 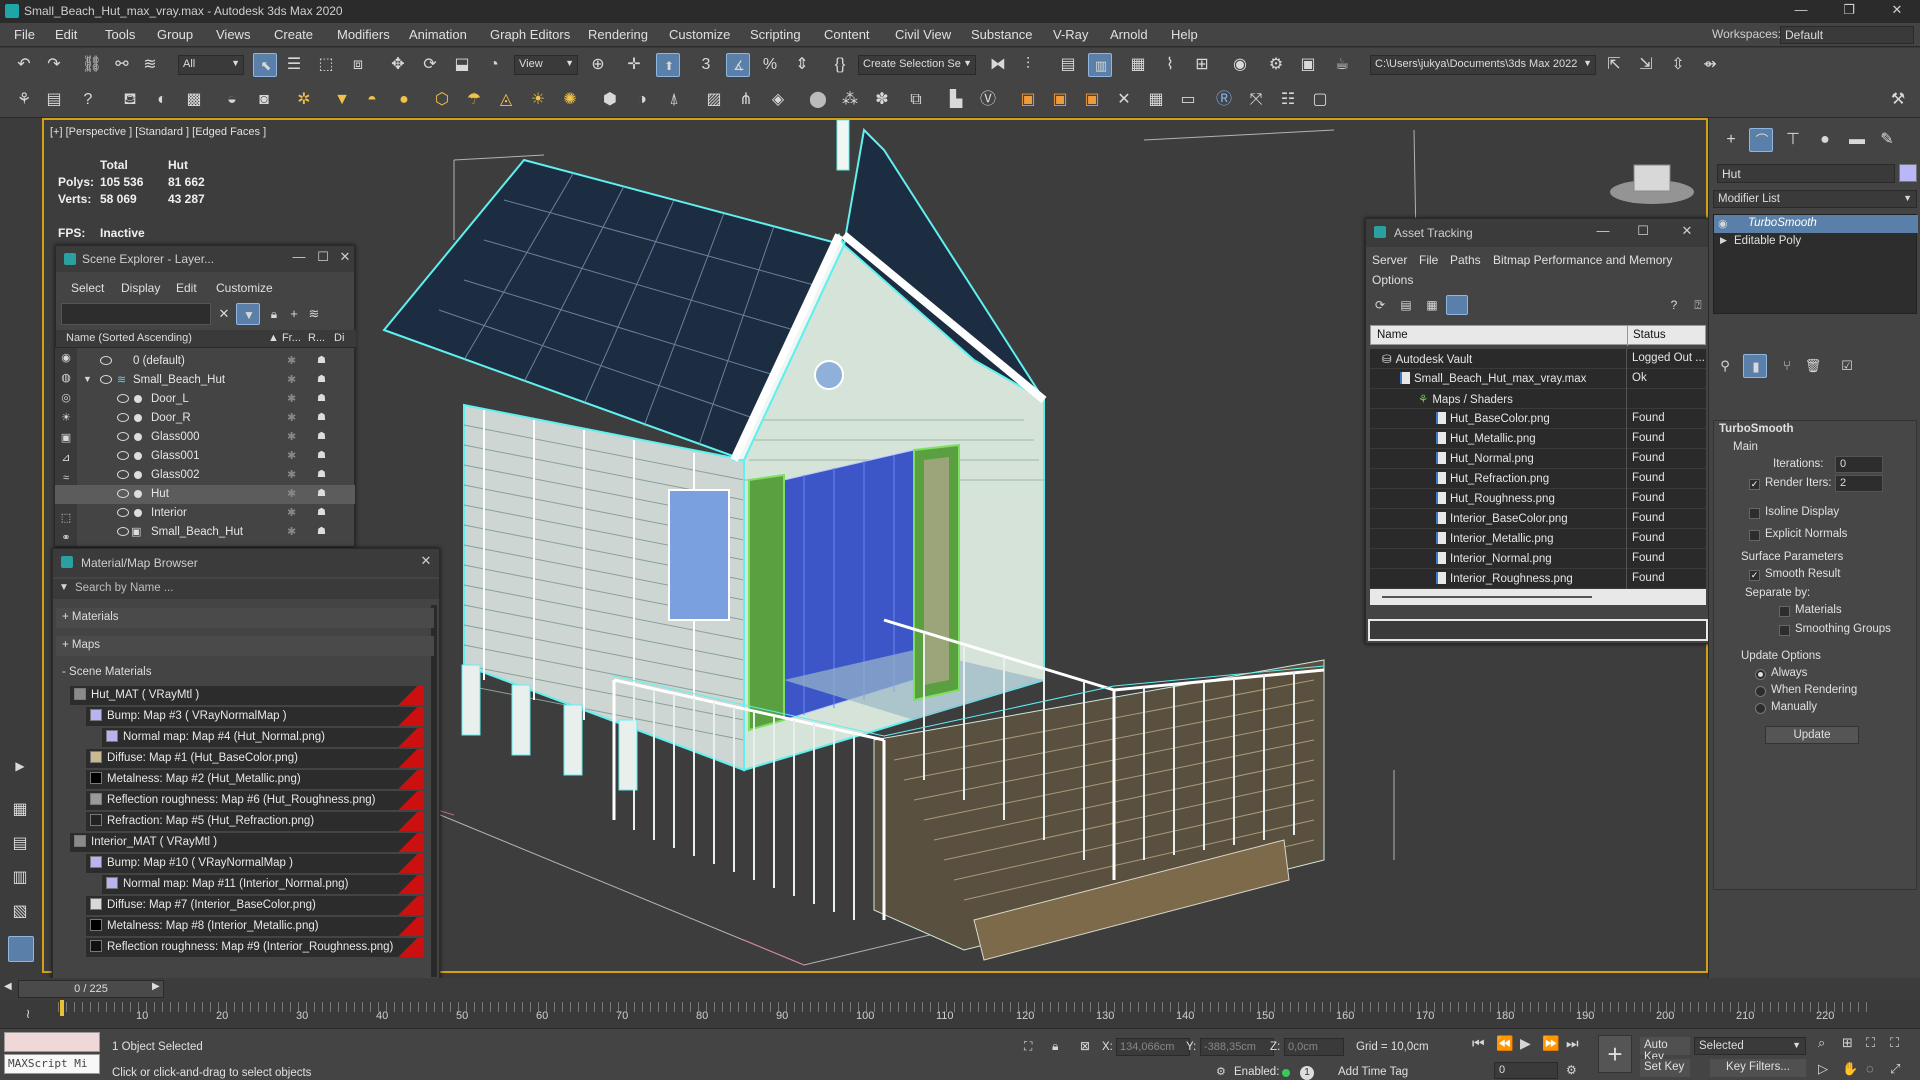 What do you see at coordinates (87, 288) in the screenshot?
I see `se-menu-select: Select` at bounding box center [87, 288].